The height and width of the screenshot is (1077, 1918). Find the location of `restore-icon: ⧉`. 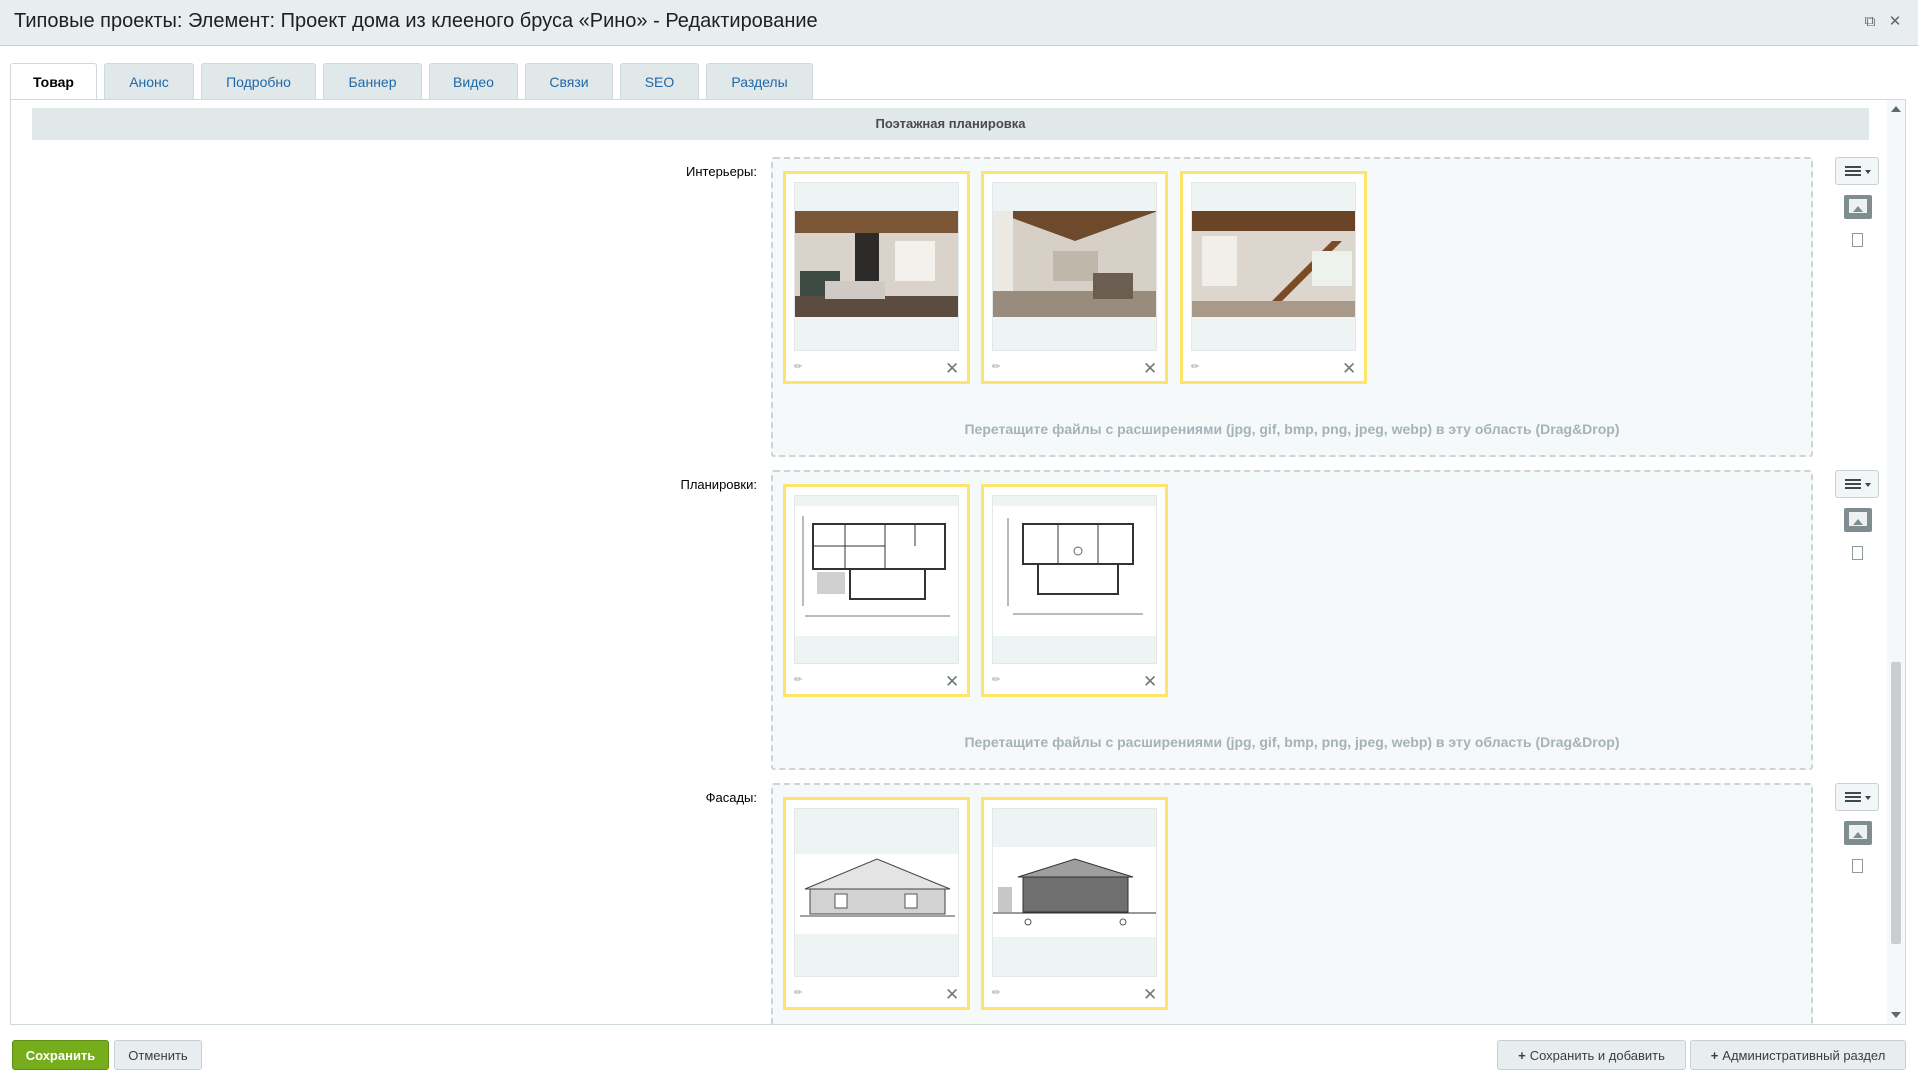

restore-icon: ⧉ is located at coordinates (1870, 22).